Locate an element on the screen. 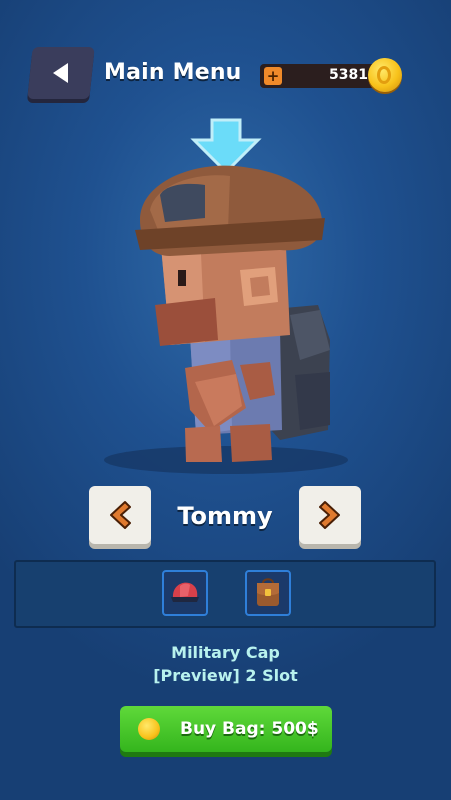 The width and height of the screenshot is (451, 800). selected-item-info: [Preview] 2 Slot is located at coordinates (225, 675).